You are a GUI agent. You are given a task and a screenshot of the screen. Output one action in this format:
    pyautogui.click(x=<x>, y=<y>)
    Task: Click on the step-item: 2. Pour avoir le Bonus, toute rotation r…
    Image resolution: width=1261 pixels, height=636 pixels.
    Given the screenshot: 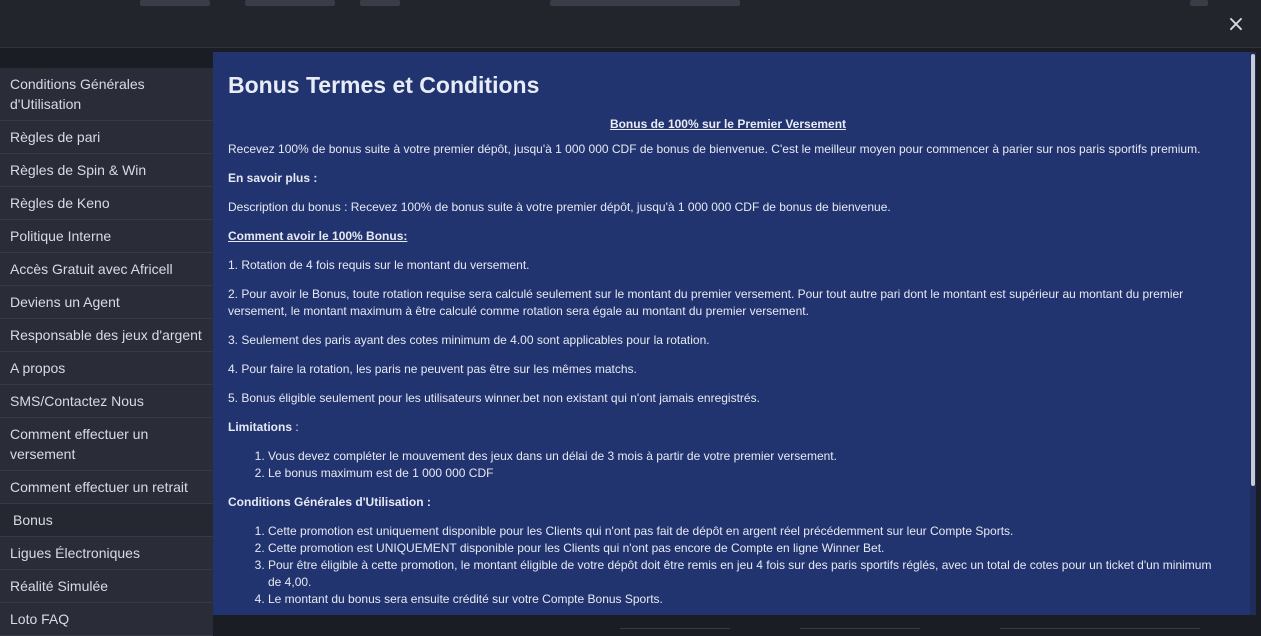 What is the action you would take?
    pyautogui.click(x=706, y=302)
    